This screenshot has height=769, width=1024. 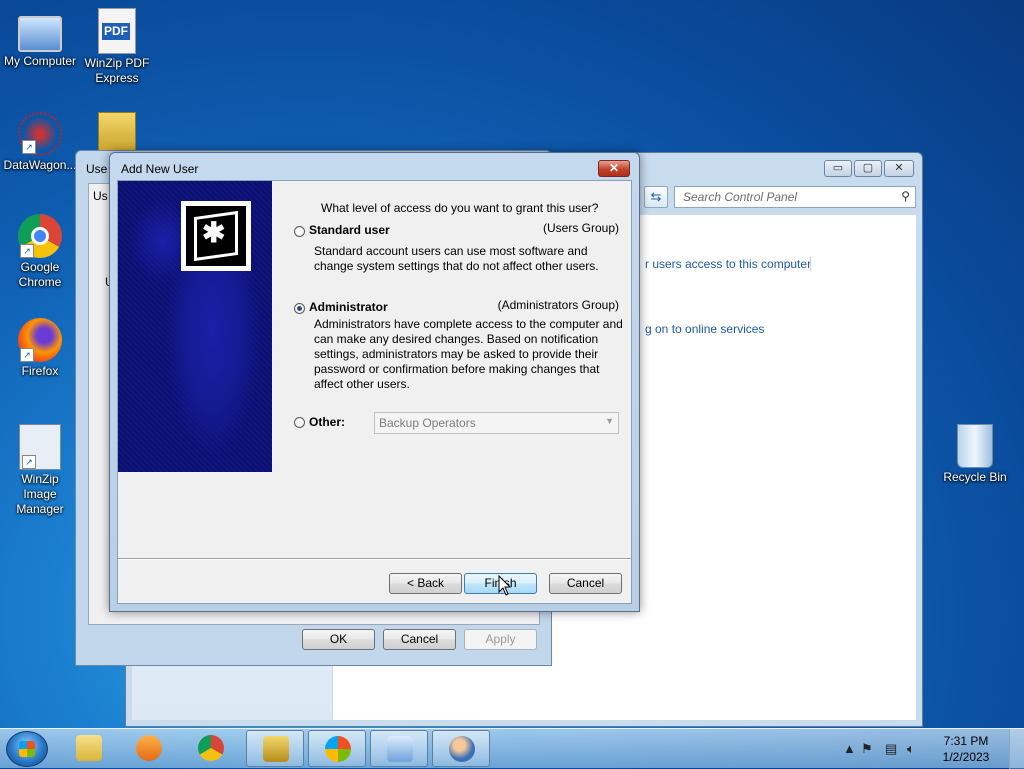 I want to click on taskbar-control-panel, so click(x=399, y=748).